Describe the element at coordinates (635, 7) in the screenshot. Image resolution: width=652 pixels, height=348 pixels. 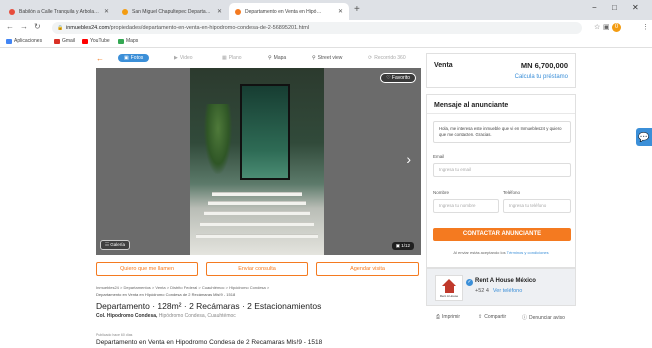
I see `close-window-button: ✕` at that location.